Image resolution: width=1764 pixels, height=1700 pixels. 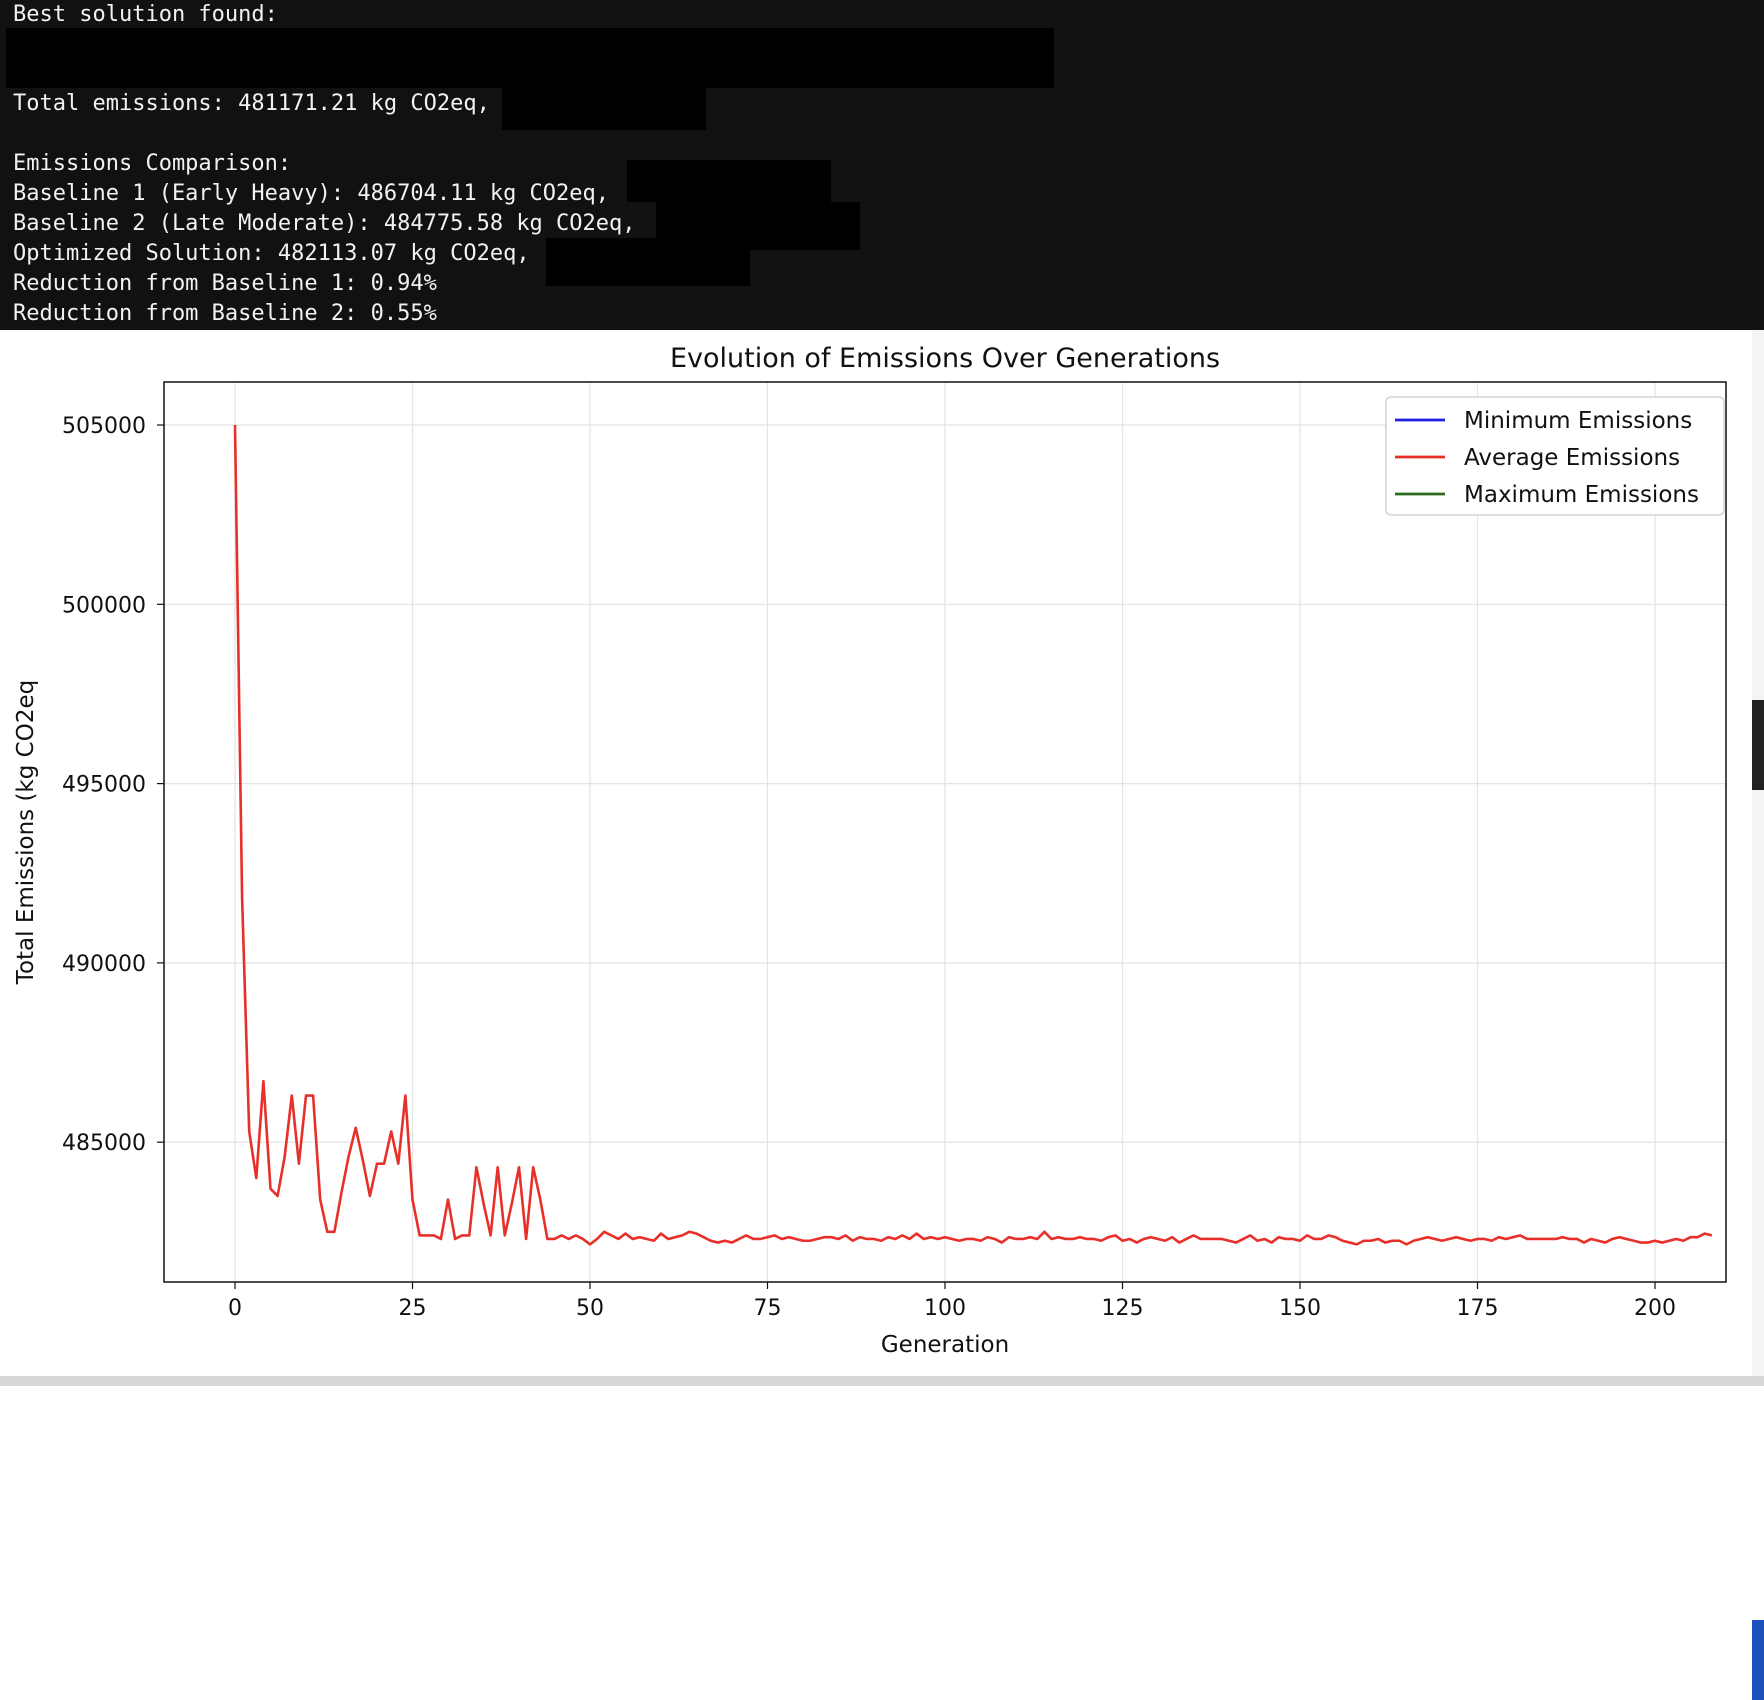 What do you see at coordinates (152, 163) in the screenshot?
I see `terminal-line-comparison-heading: Emissions Comparison:` at bounding box center [152, 163].